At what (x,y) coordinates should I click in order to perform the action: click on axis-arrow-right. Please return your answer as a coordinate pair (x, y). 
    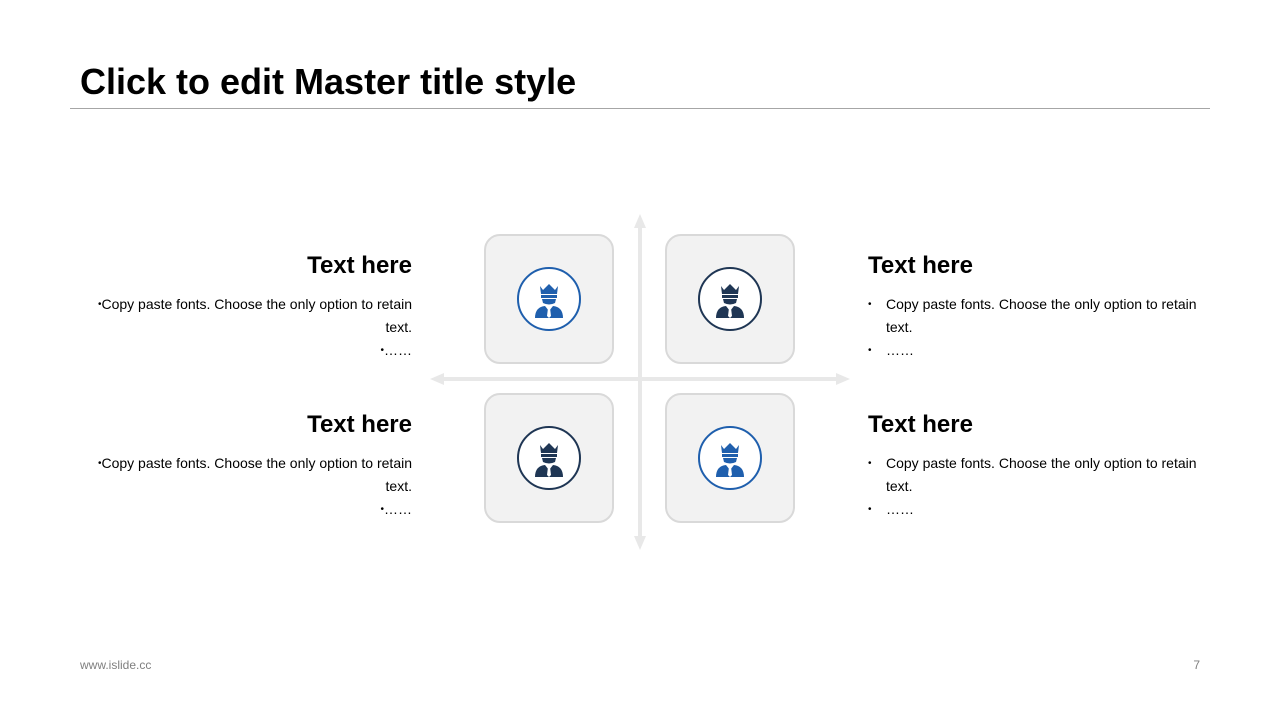
    Looking at the image, I should click on (843, 379).